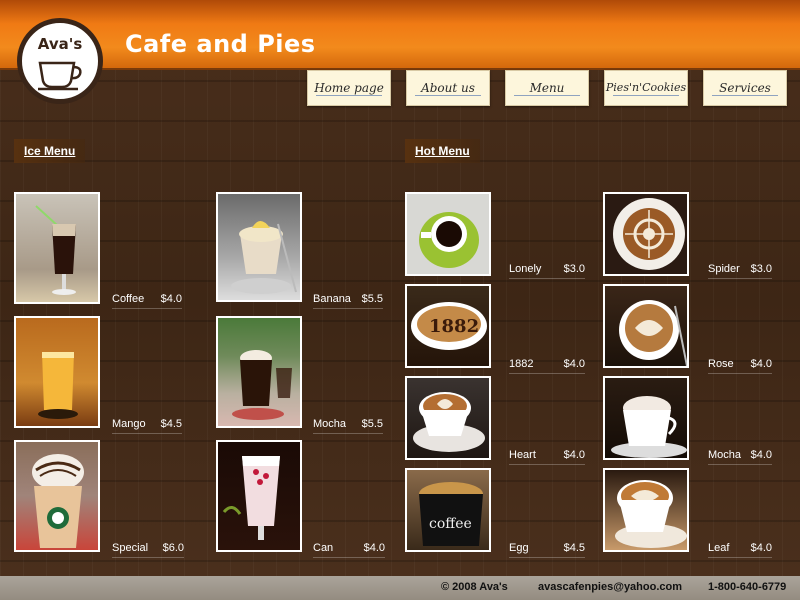 Image resolution: width=800 pixels, height=600 pixels. Describe the element at coordinates (649, 234) in the screenshot. I see `spider-latte-icon` at that location.